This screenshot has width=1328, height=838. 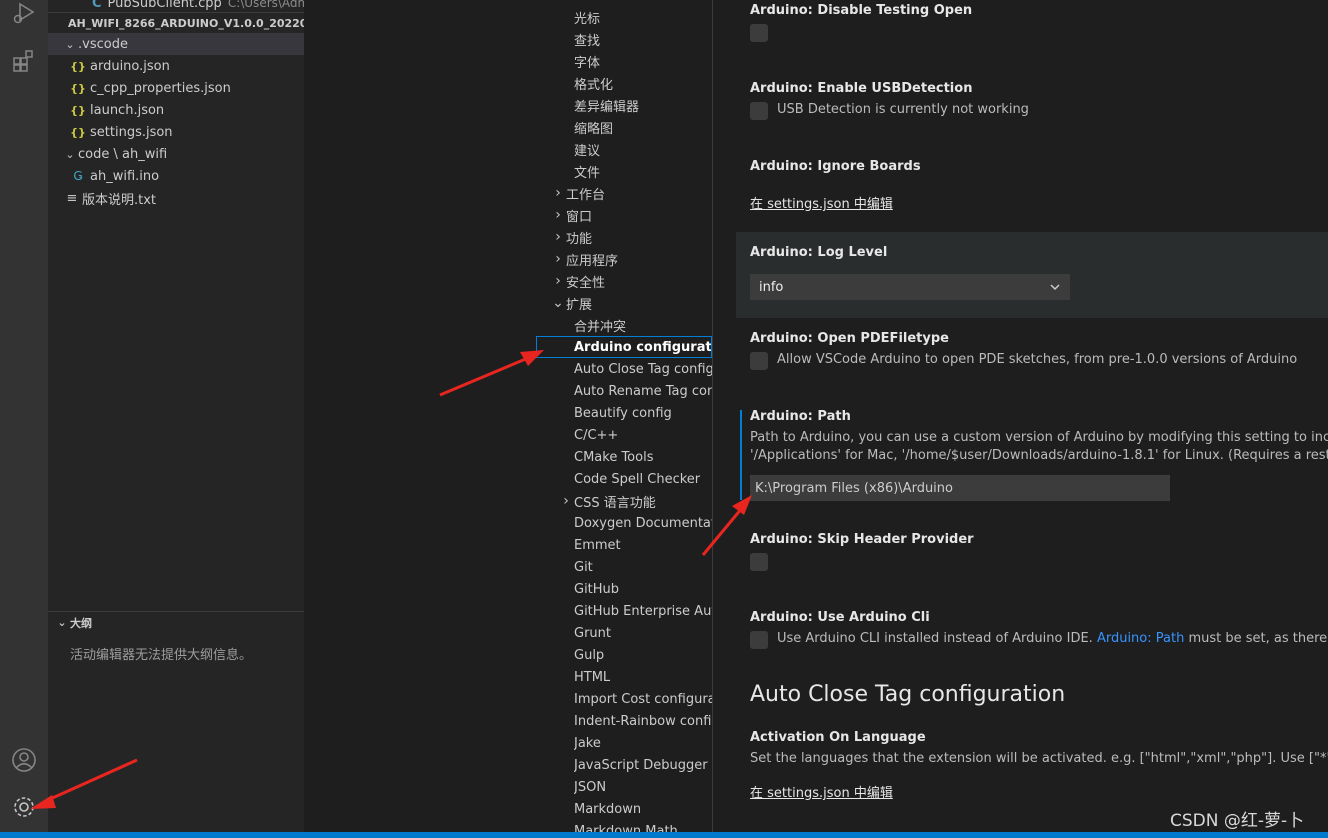 What do you see at coordinates (643, 655) in the screenshot?
I see `toc-item: Gulp` at bounding box center [643, 655].